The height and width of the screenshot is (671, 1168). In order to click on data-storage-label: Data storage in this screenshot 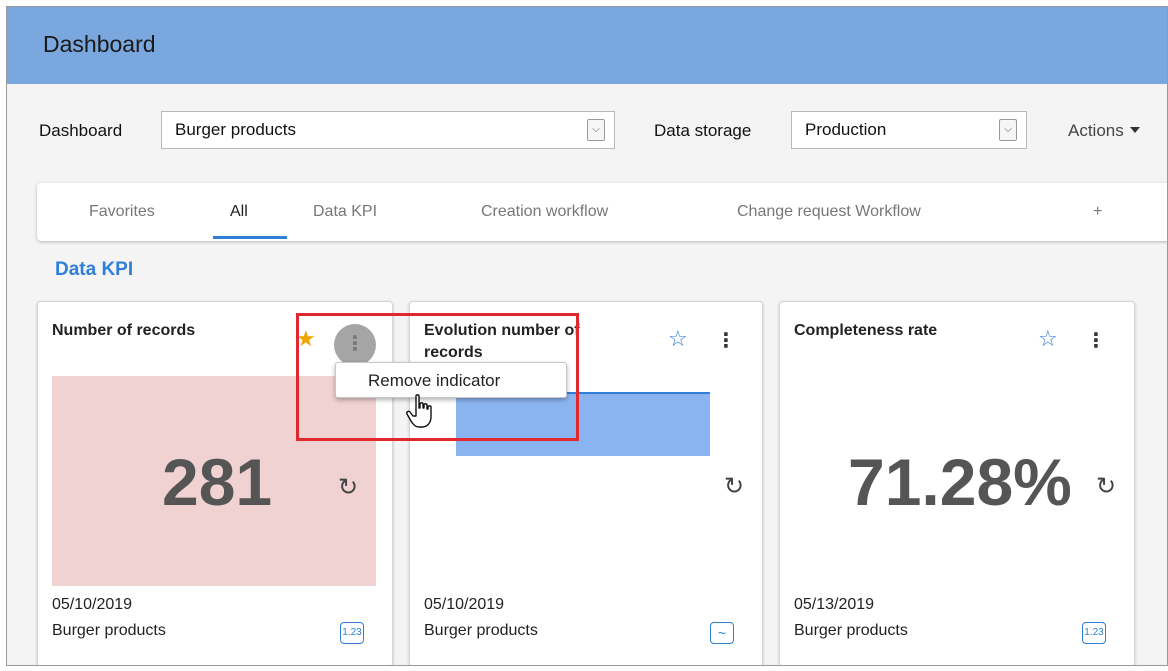, I will do `click(703, 130)`.